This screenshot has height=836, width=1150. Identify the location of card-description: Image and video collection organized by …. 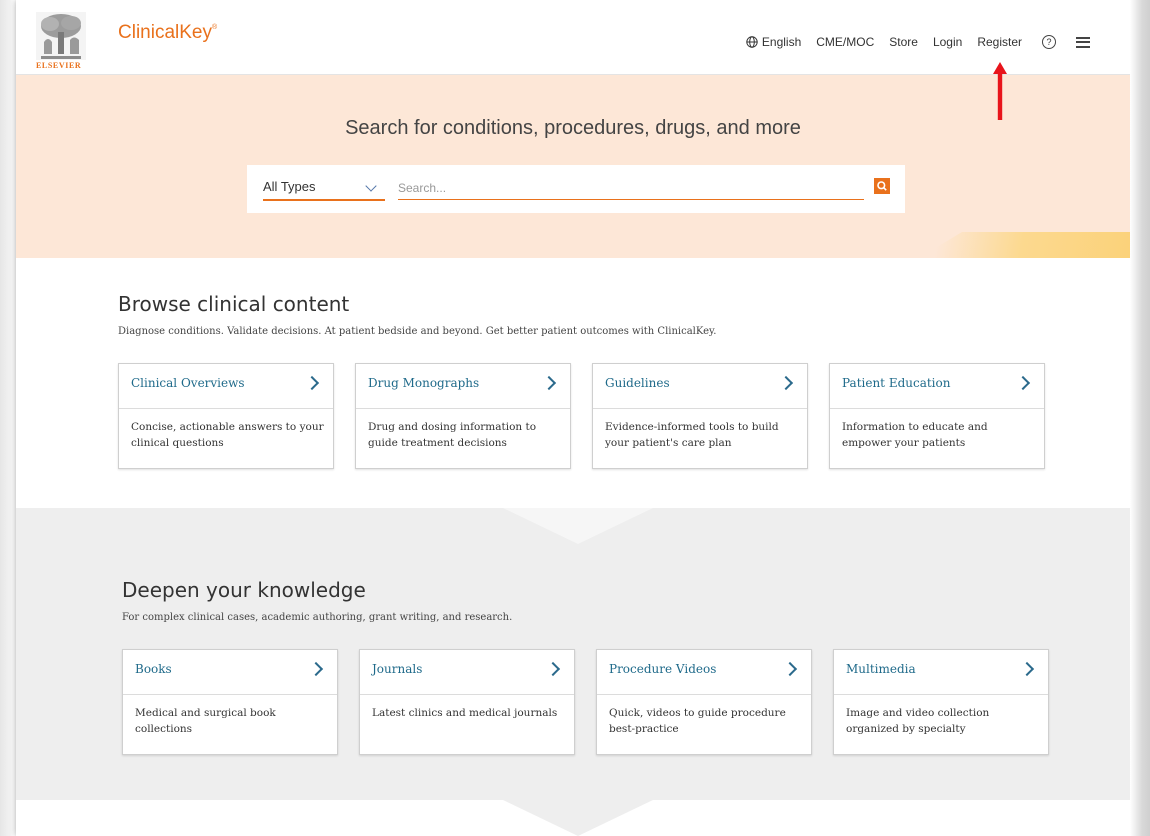
(918, 721).